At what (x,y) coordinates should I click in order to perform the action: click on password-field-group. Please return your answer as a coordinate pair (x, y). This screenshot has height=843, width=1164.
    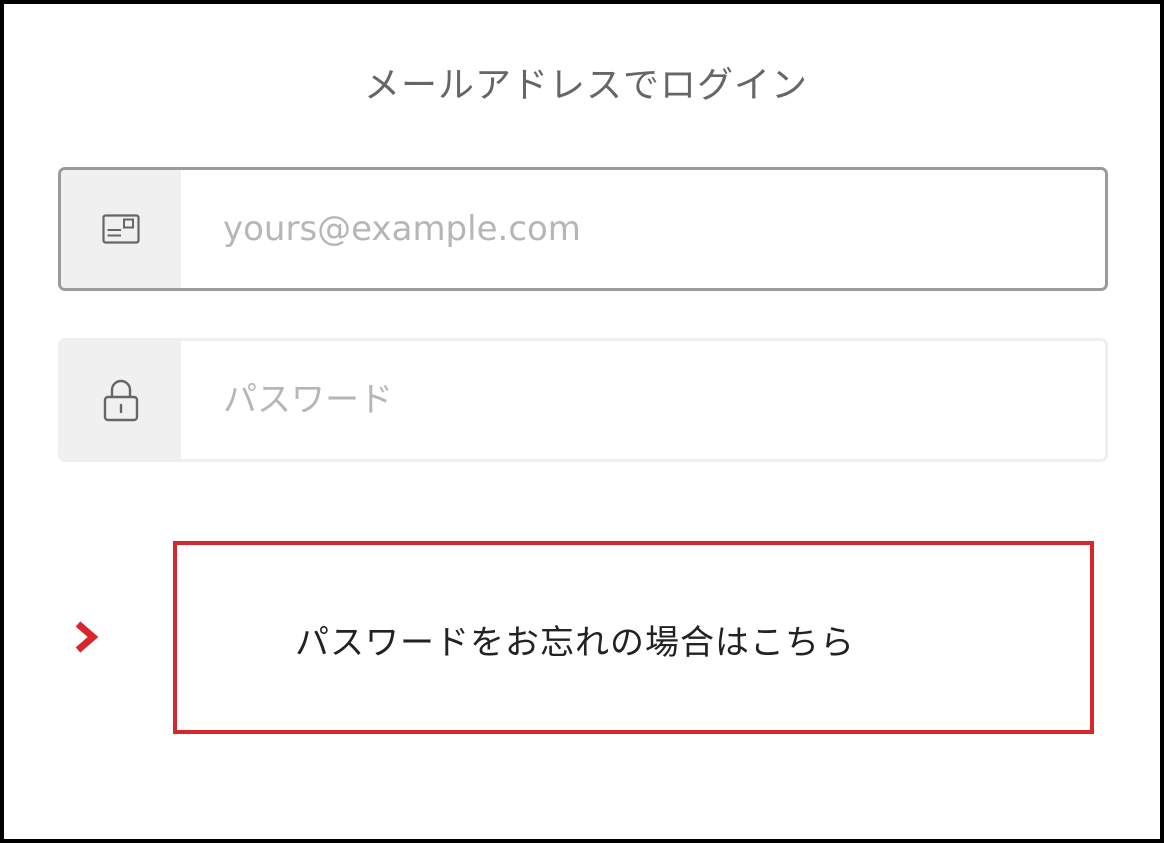
    Looking at the image, I should click on (583, 400).